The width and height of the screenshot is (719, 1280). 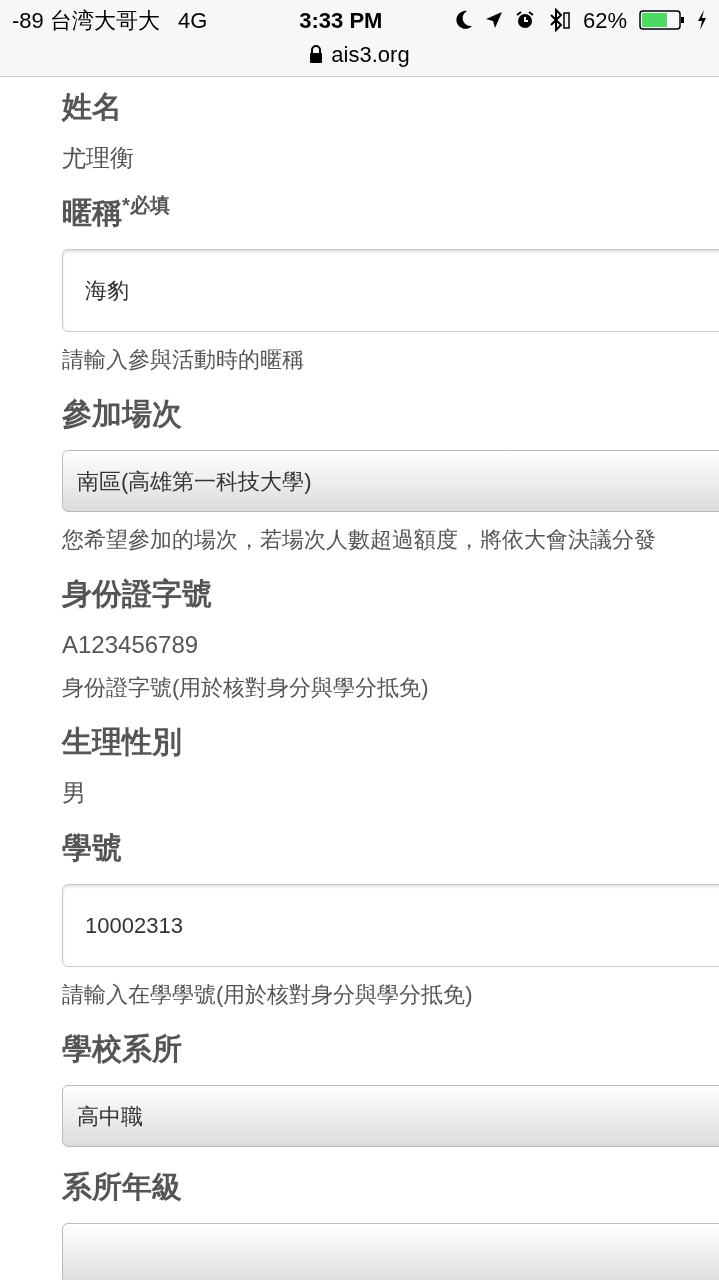 What do you see at coordinates (390, 1116) in the screenshot?
I see `select-field: 高中職` at bounding box center [390, 1116].